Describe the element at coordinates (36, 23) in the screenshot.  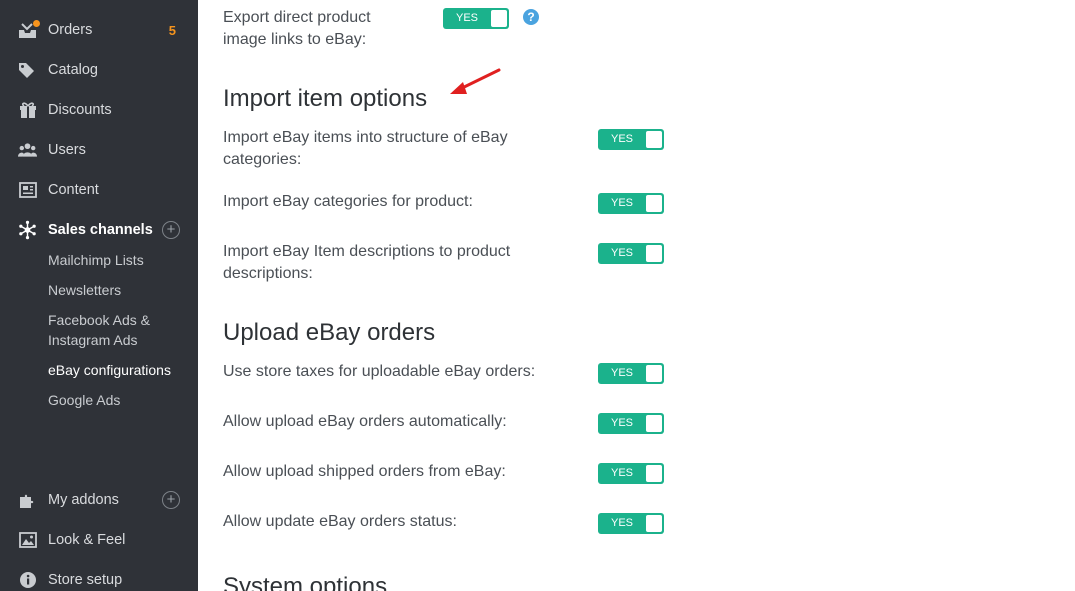
I see `notification-dot` at that location.